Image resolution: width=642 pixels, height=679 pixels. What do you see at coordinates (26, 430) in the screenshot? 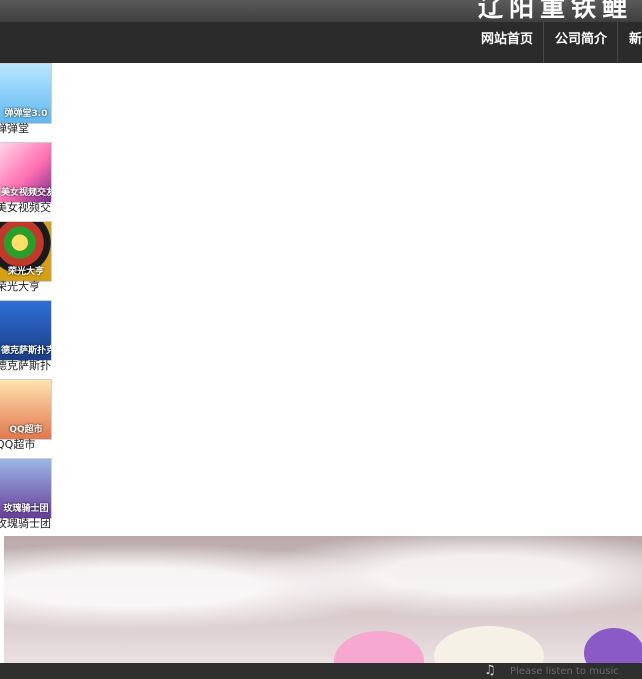
I see `game-thumbnail-label: QQ超市` at bounding box center [26, 430].